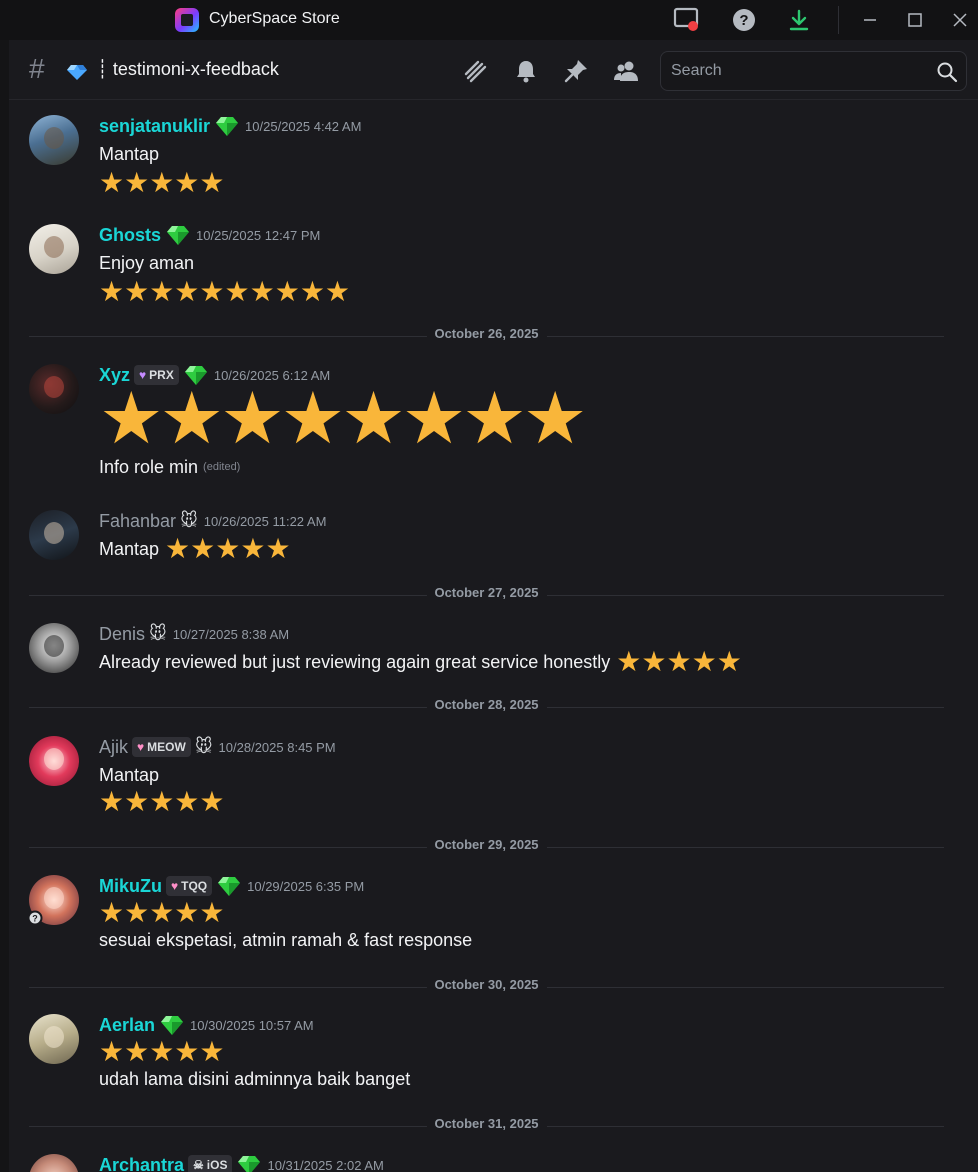  What do you see at coordinates (147, 262) in the screenshot?
I see `message-text: Enjoy aman` at bounding box center [147, 262].